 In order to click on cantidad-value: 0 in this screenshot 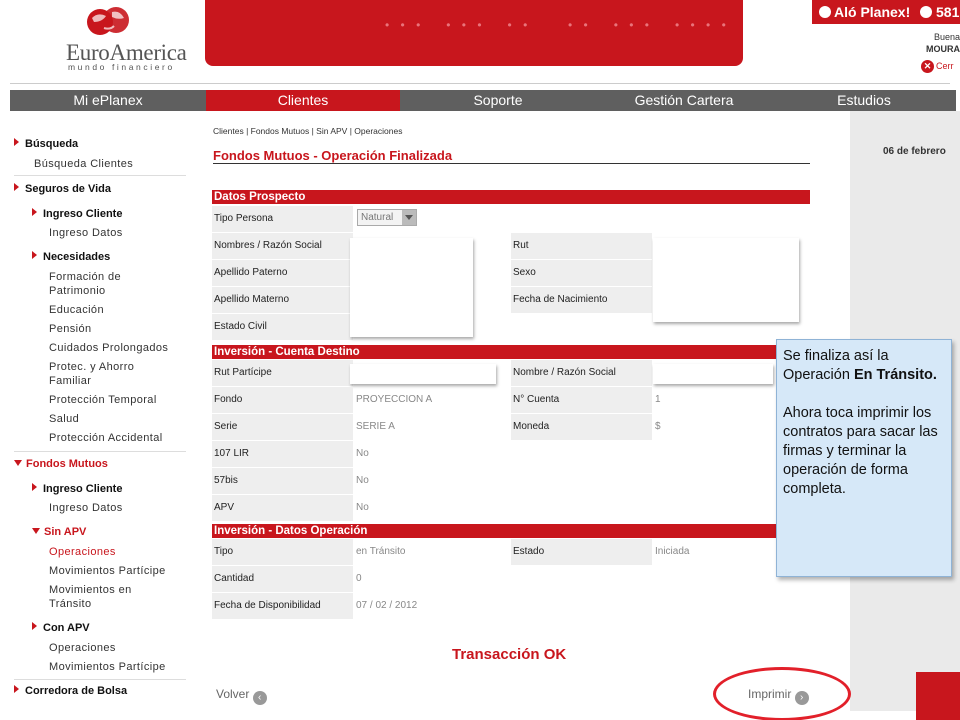, I will do `click(359, 578)`.